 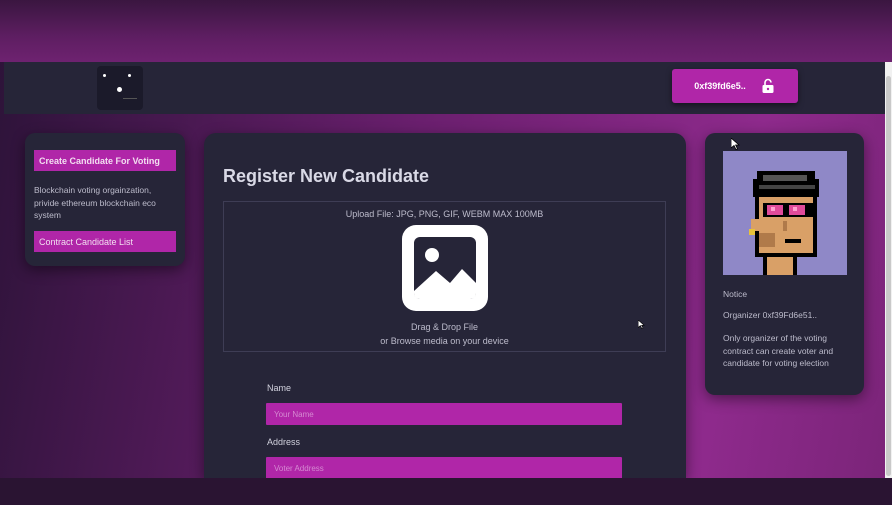 What do you see at coordinates (735, 294) in the screenshot?
I see `notice-title: Notice` at bounding box center [735, 294].